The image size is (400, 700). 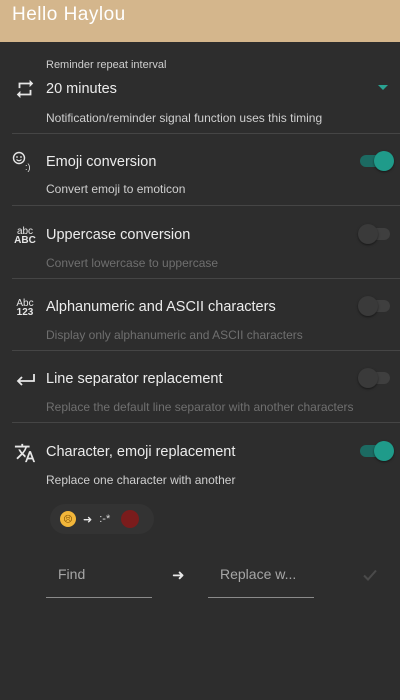 I want to click on alphanumeric-icon: Abc 123, so click(x=25, y=308).